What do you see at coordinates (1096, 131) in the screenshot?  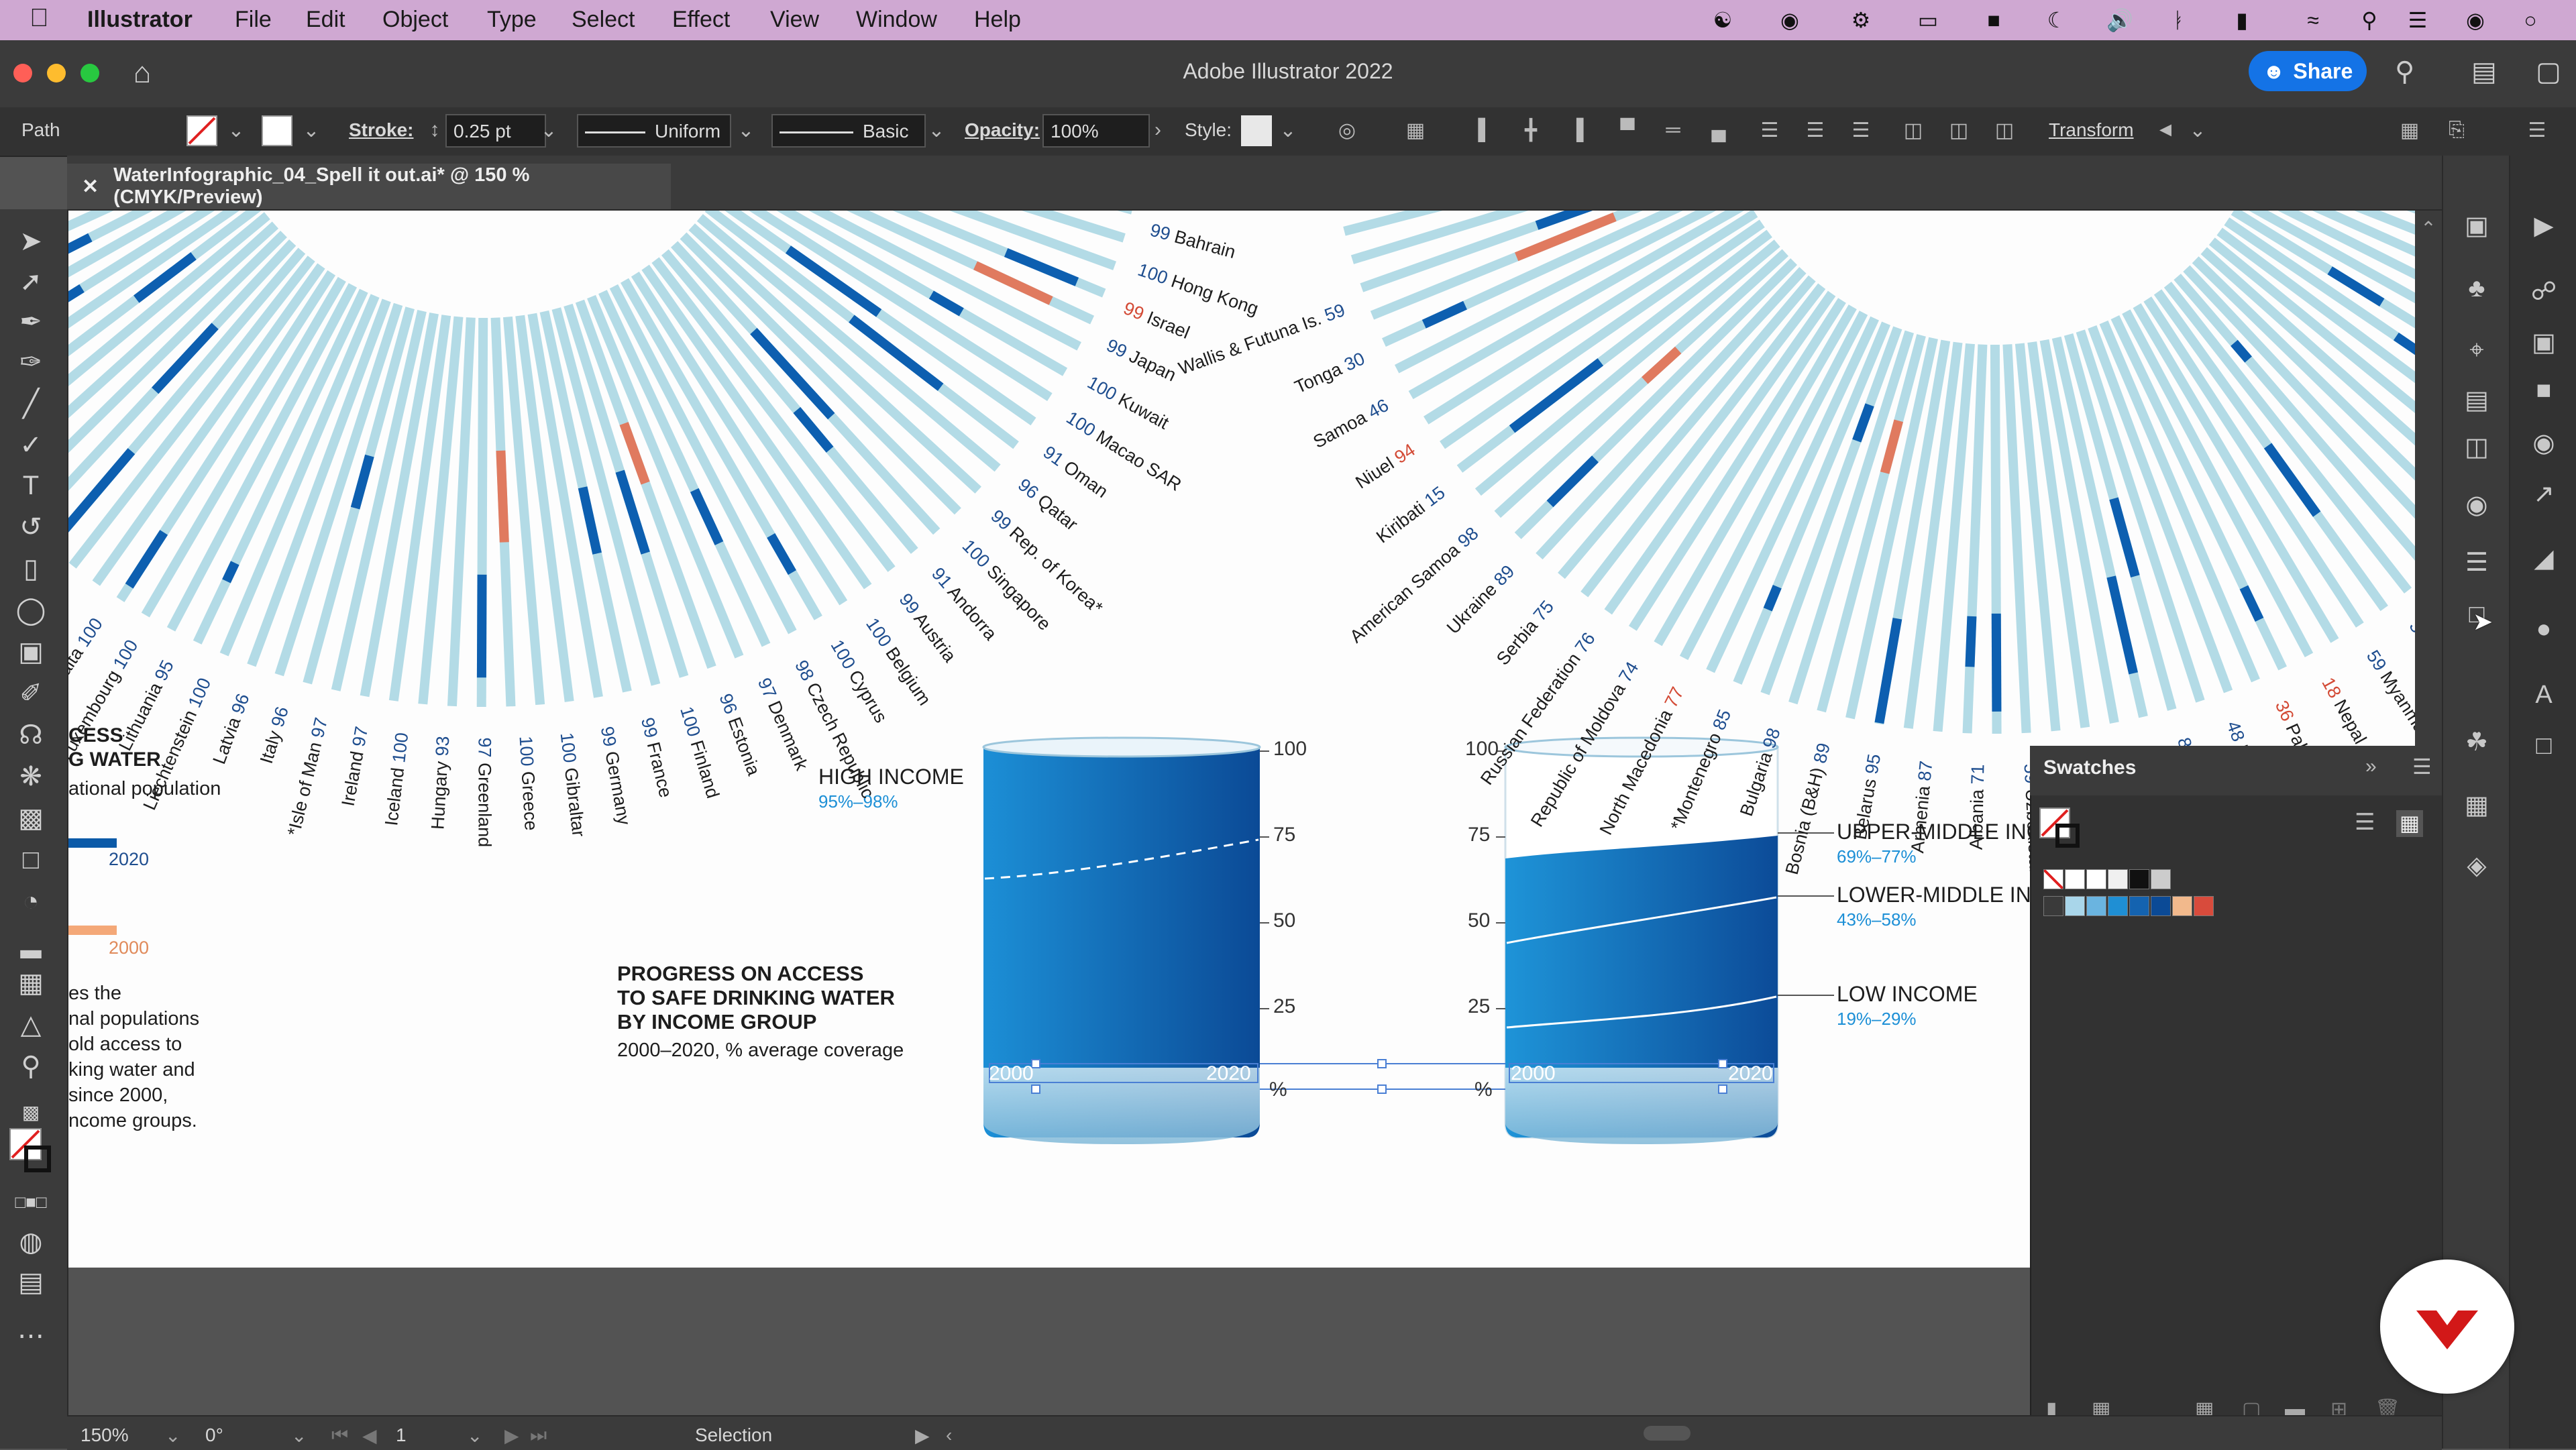 I see `opacity-input: 100%` at bounding box center [1096, 131].